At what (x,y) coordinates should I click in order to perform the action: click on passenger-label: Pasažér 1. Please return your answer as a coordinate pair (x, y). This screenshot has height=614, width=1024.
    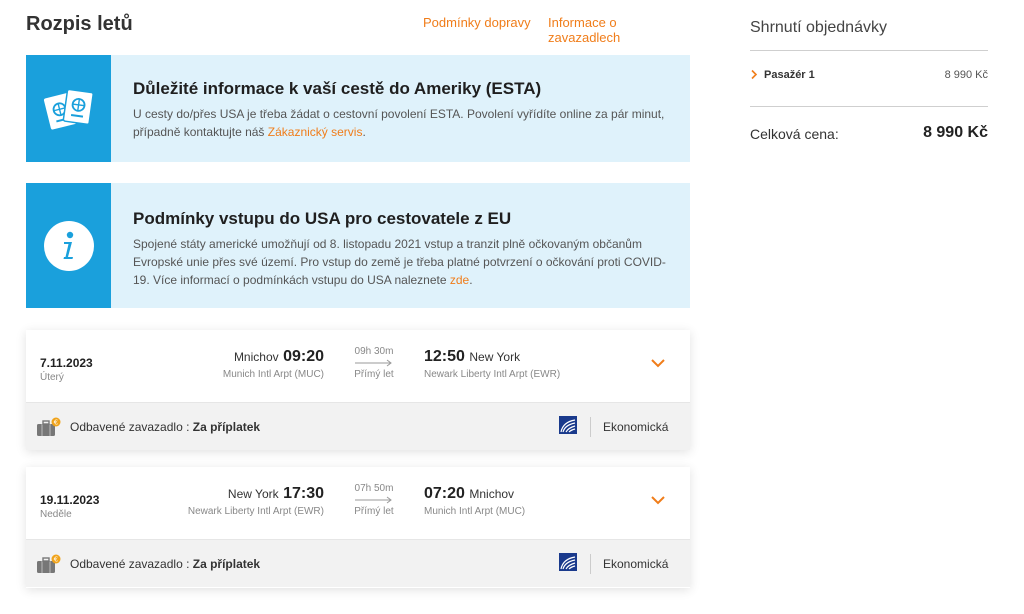
    Looking at the image, I should click on (789, 75).